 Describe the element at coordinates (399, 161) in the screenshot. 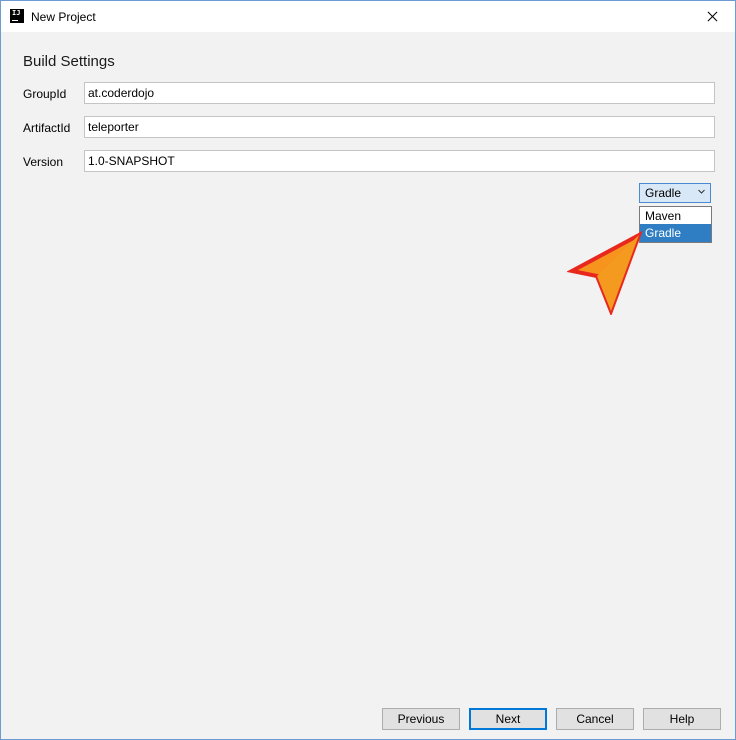

I see `version-field: 1.0-SNAPSHOT` at that location.